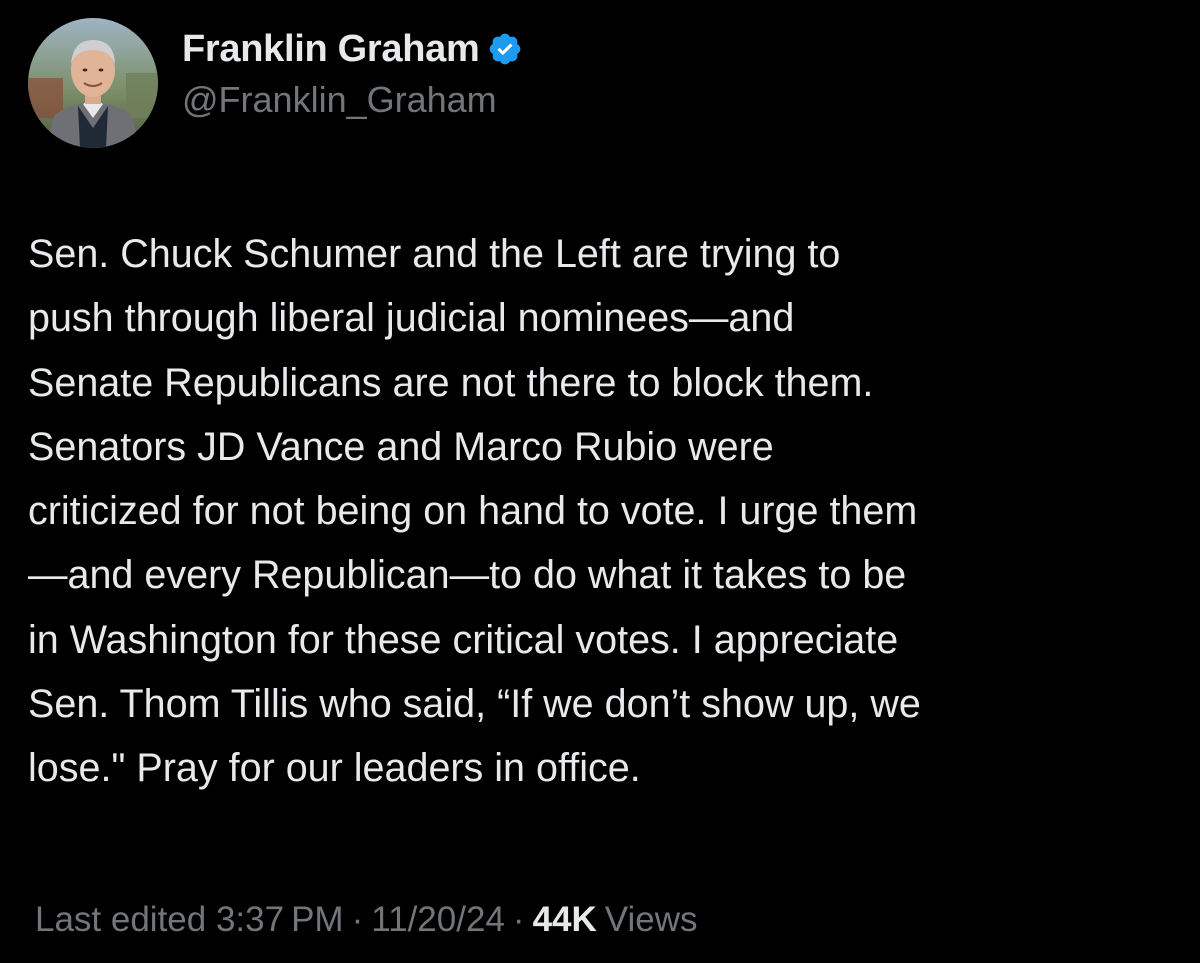 The image size is (1200, 963). I want to click on user-handle: @Franklin_Graham, so click(352, 100).